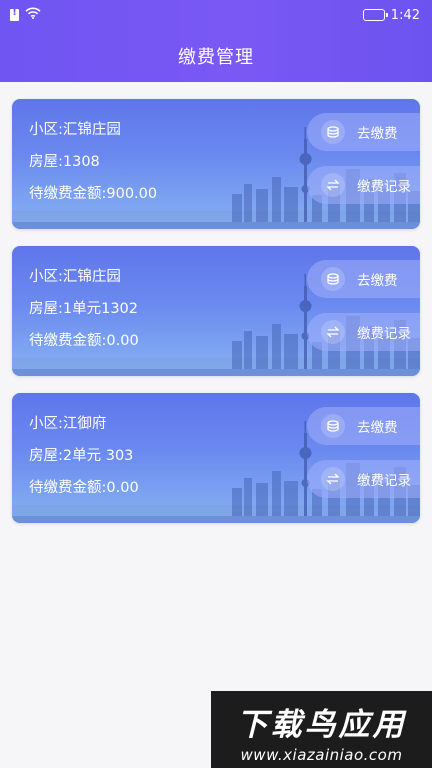 The width and height of the screenshot is (432, 768). Describe the element at coordinates (81, 456) in the screenshot. I see `house-number: 房屋:2单元 303` at that location.